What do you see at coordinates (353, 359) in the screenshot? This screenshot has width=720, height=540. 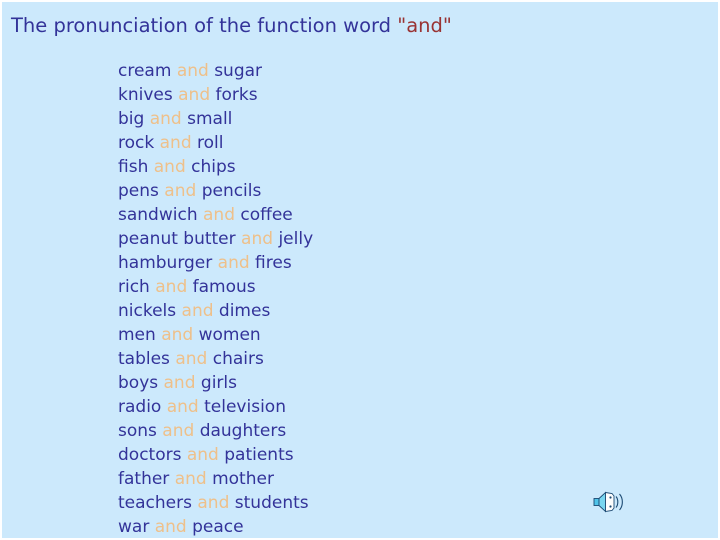 I see `list-item: tables and chairs` at bounding box center [353, 359].